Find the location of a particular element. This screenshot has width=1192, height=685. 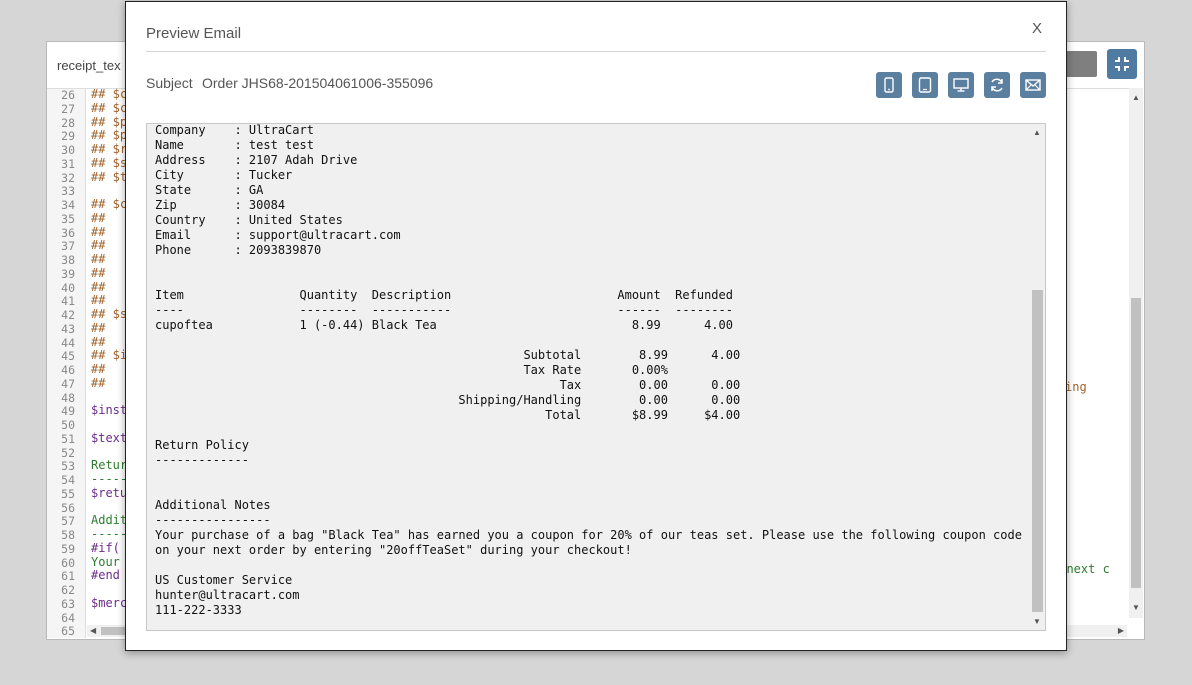

desktop-icon is located at coordinates (961, 85).